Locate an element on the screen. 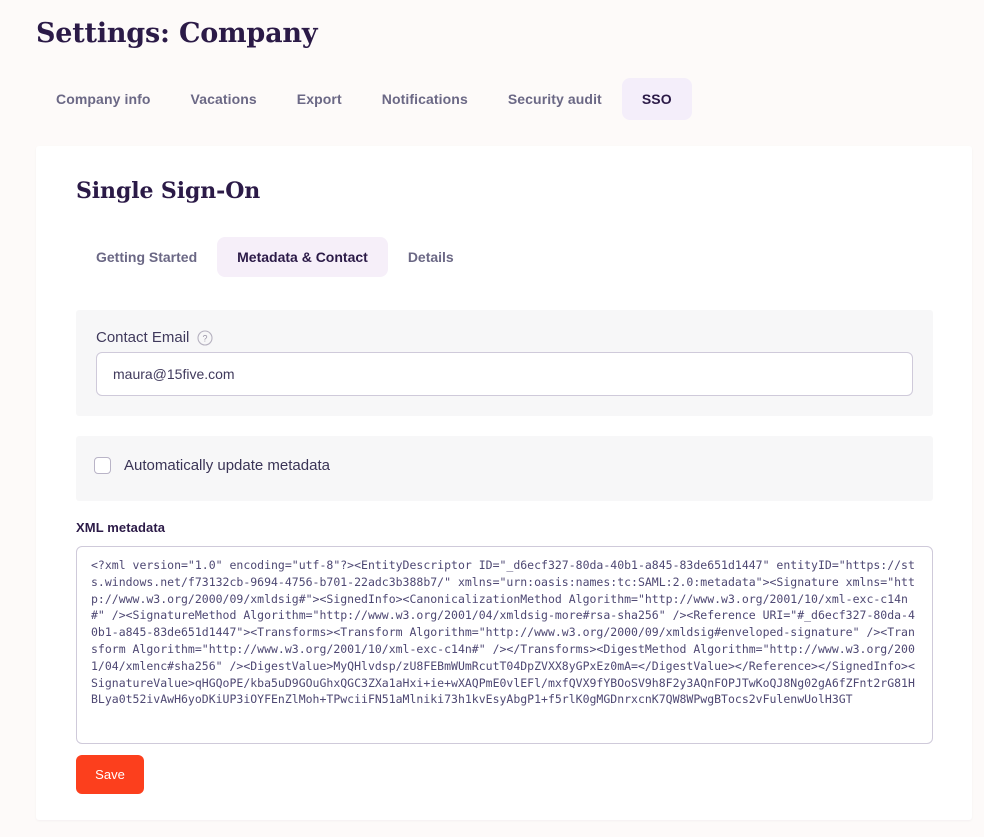 The height and width of the screenshot is (837, 984). tab-security-audit: Security audit is located at coordinates (555, 99).